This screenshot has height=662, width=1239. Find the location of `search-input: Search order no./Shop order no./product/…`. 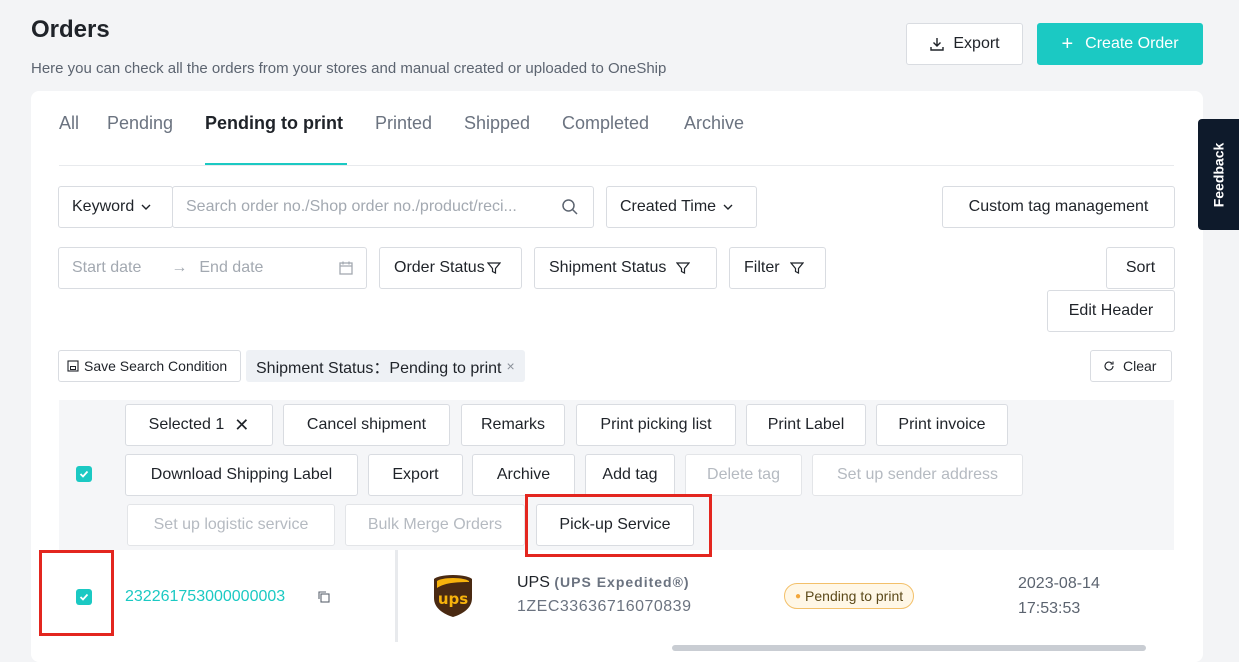

search-input: Search order no./Shop order no./product/… is located at coordinates (383, 207).